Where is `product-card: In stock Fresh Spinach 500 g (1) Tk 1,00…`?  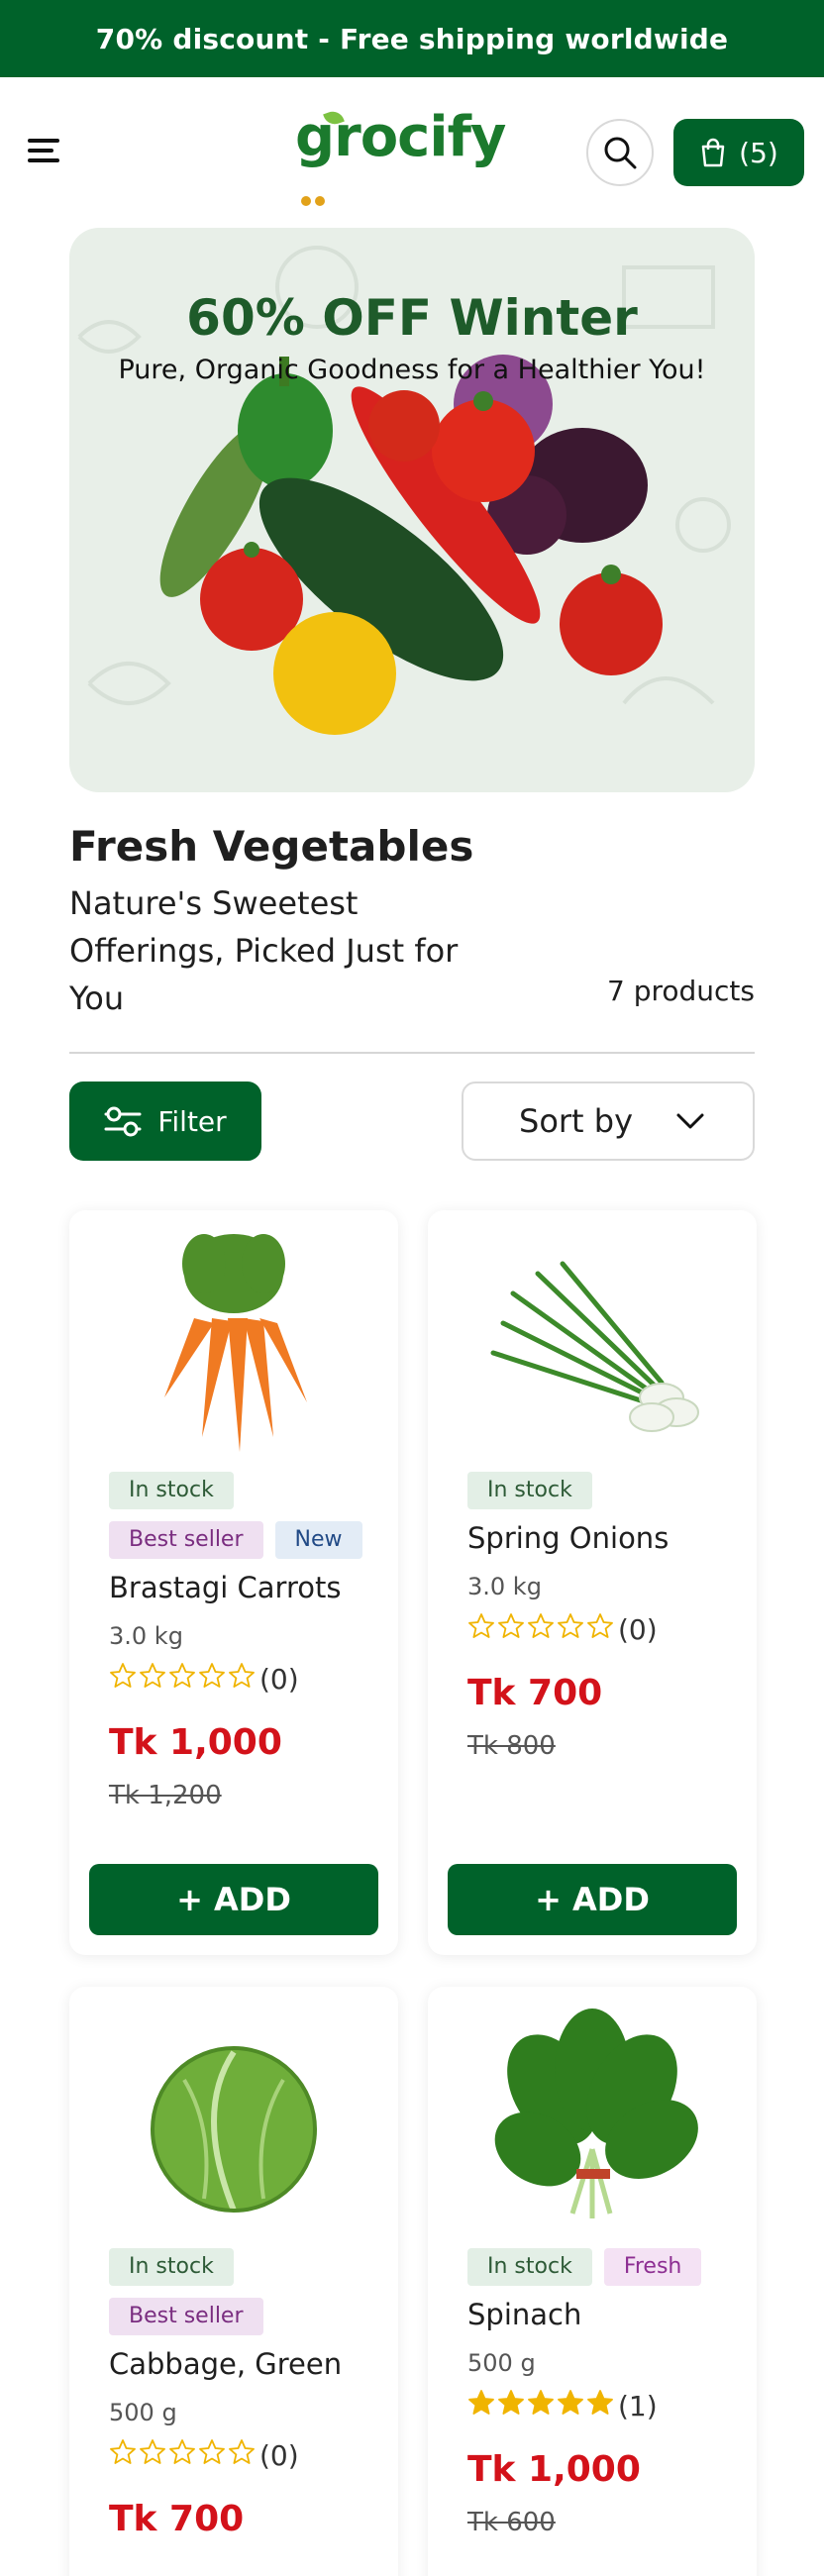 product-card: In stock Fresh Spinach 500 g (1) Tk 1,00… is located at coordinates (592, 2281).